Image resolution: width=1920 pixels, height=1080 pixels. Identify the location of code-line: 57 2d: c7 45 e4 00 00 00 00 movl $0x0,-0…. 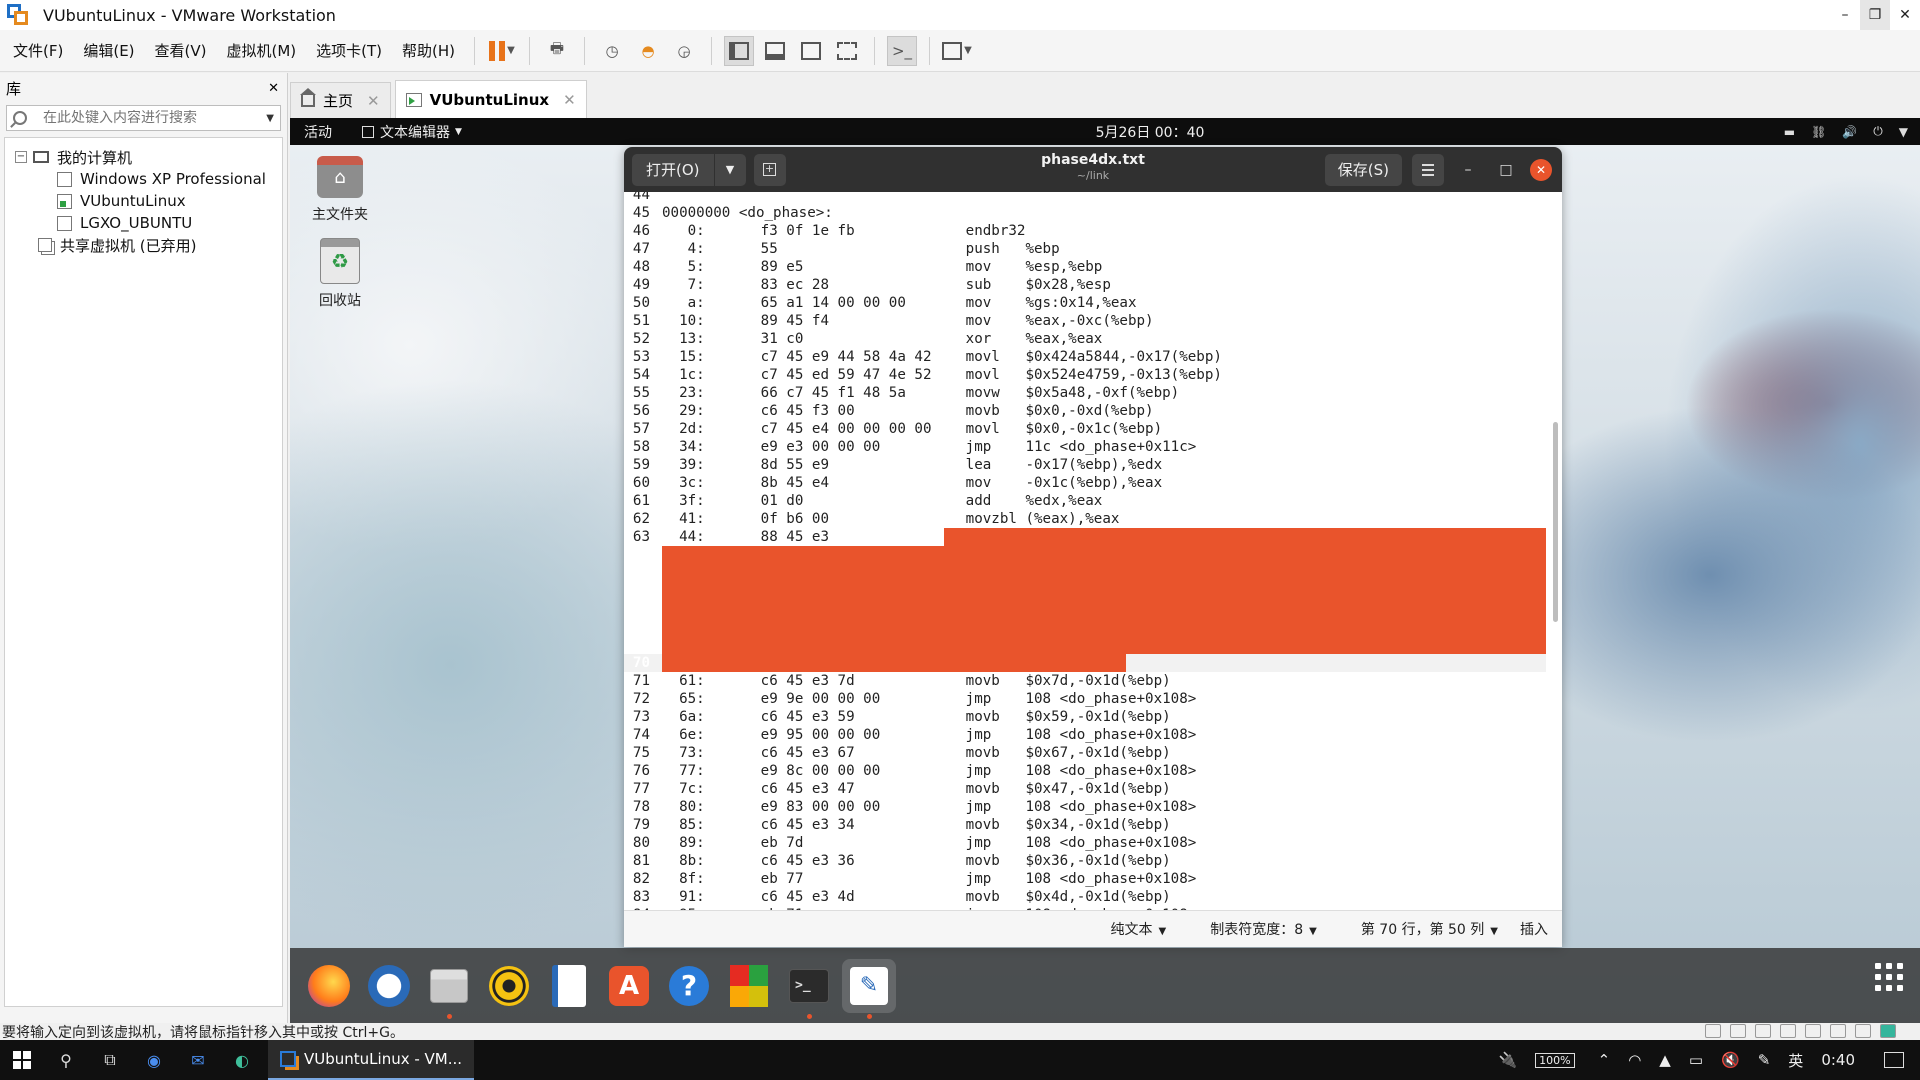
(1085, 429).